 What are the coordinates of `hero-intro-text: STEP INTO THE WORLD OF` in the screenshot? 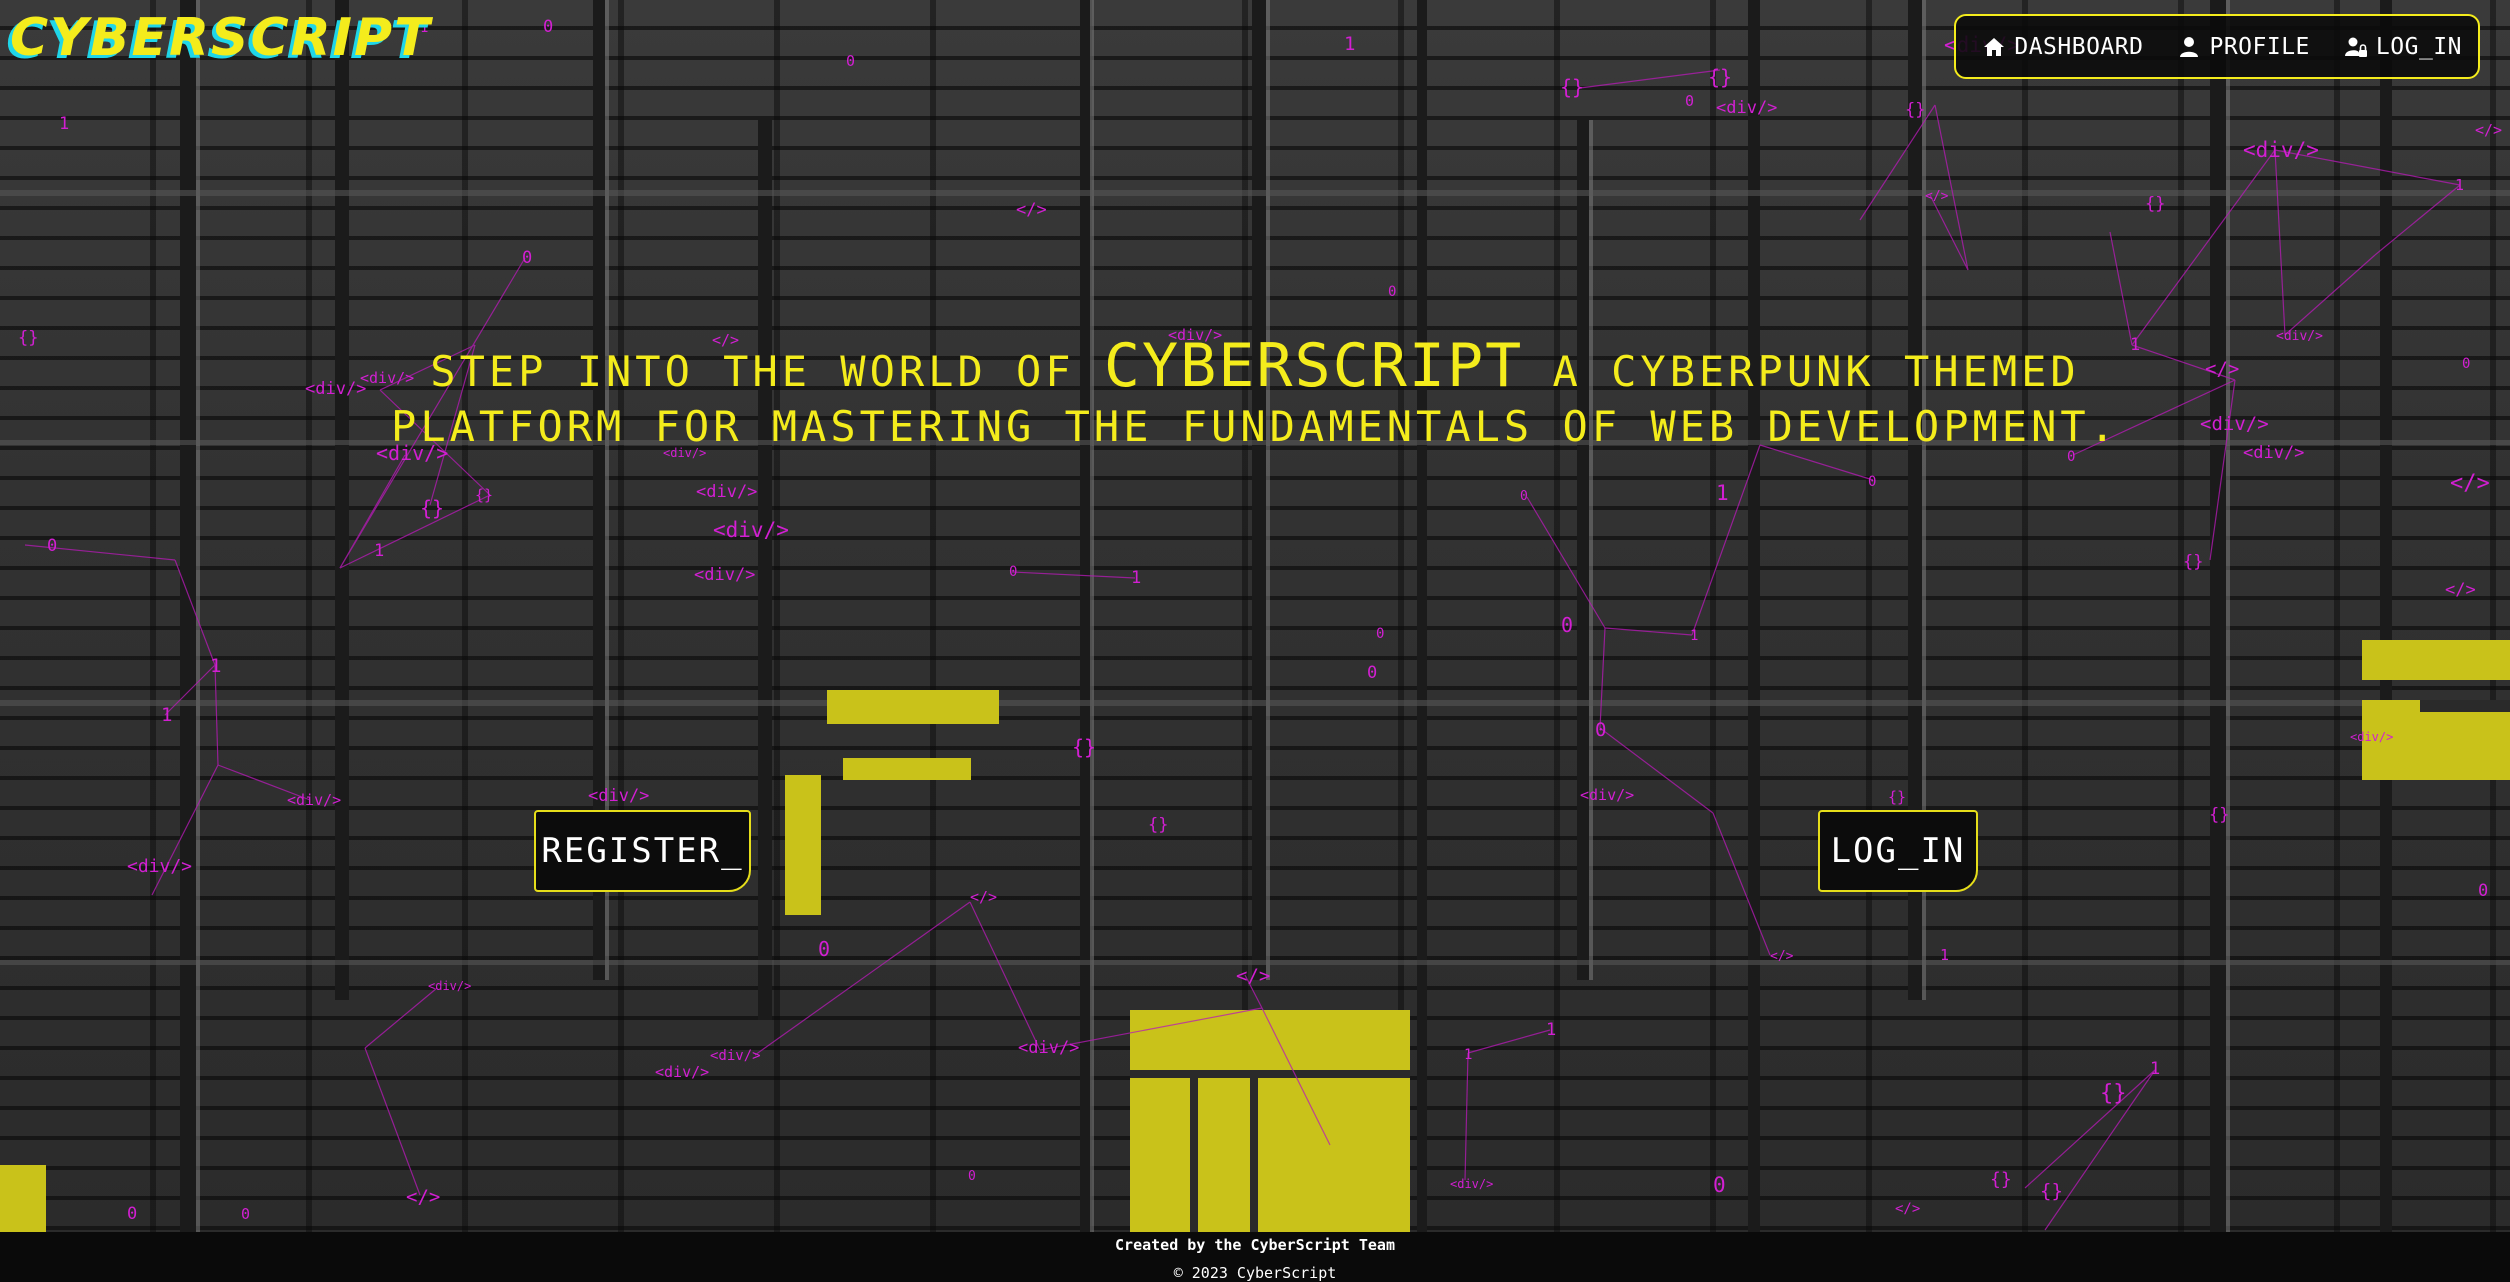 It's located at (752, 371).